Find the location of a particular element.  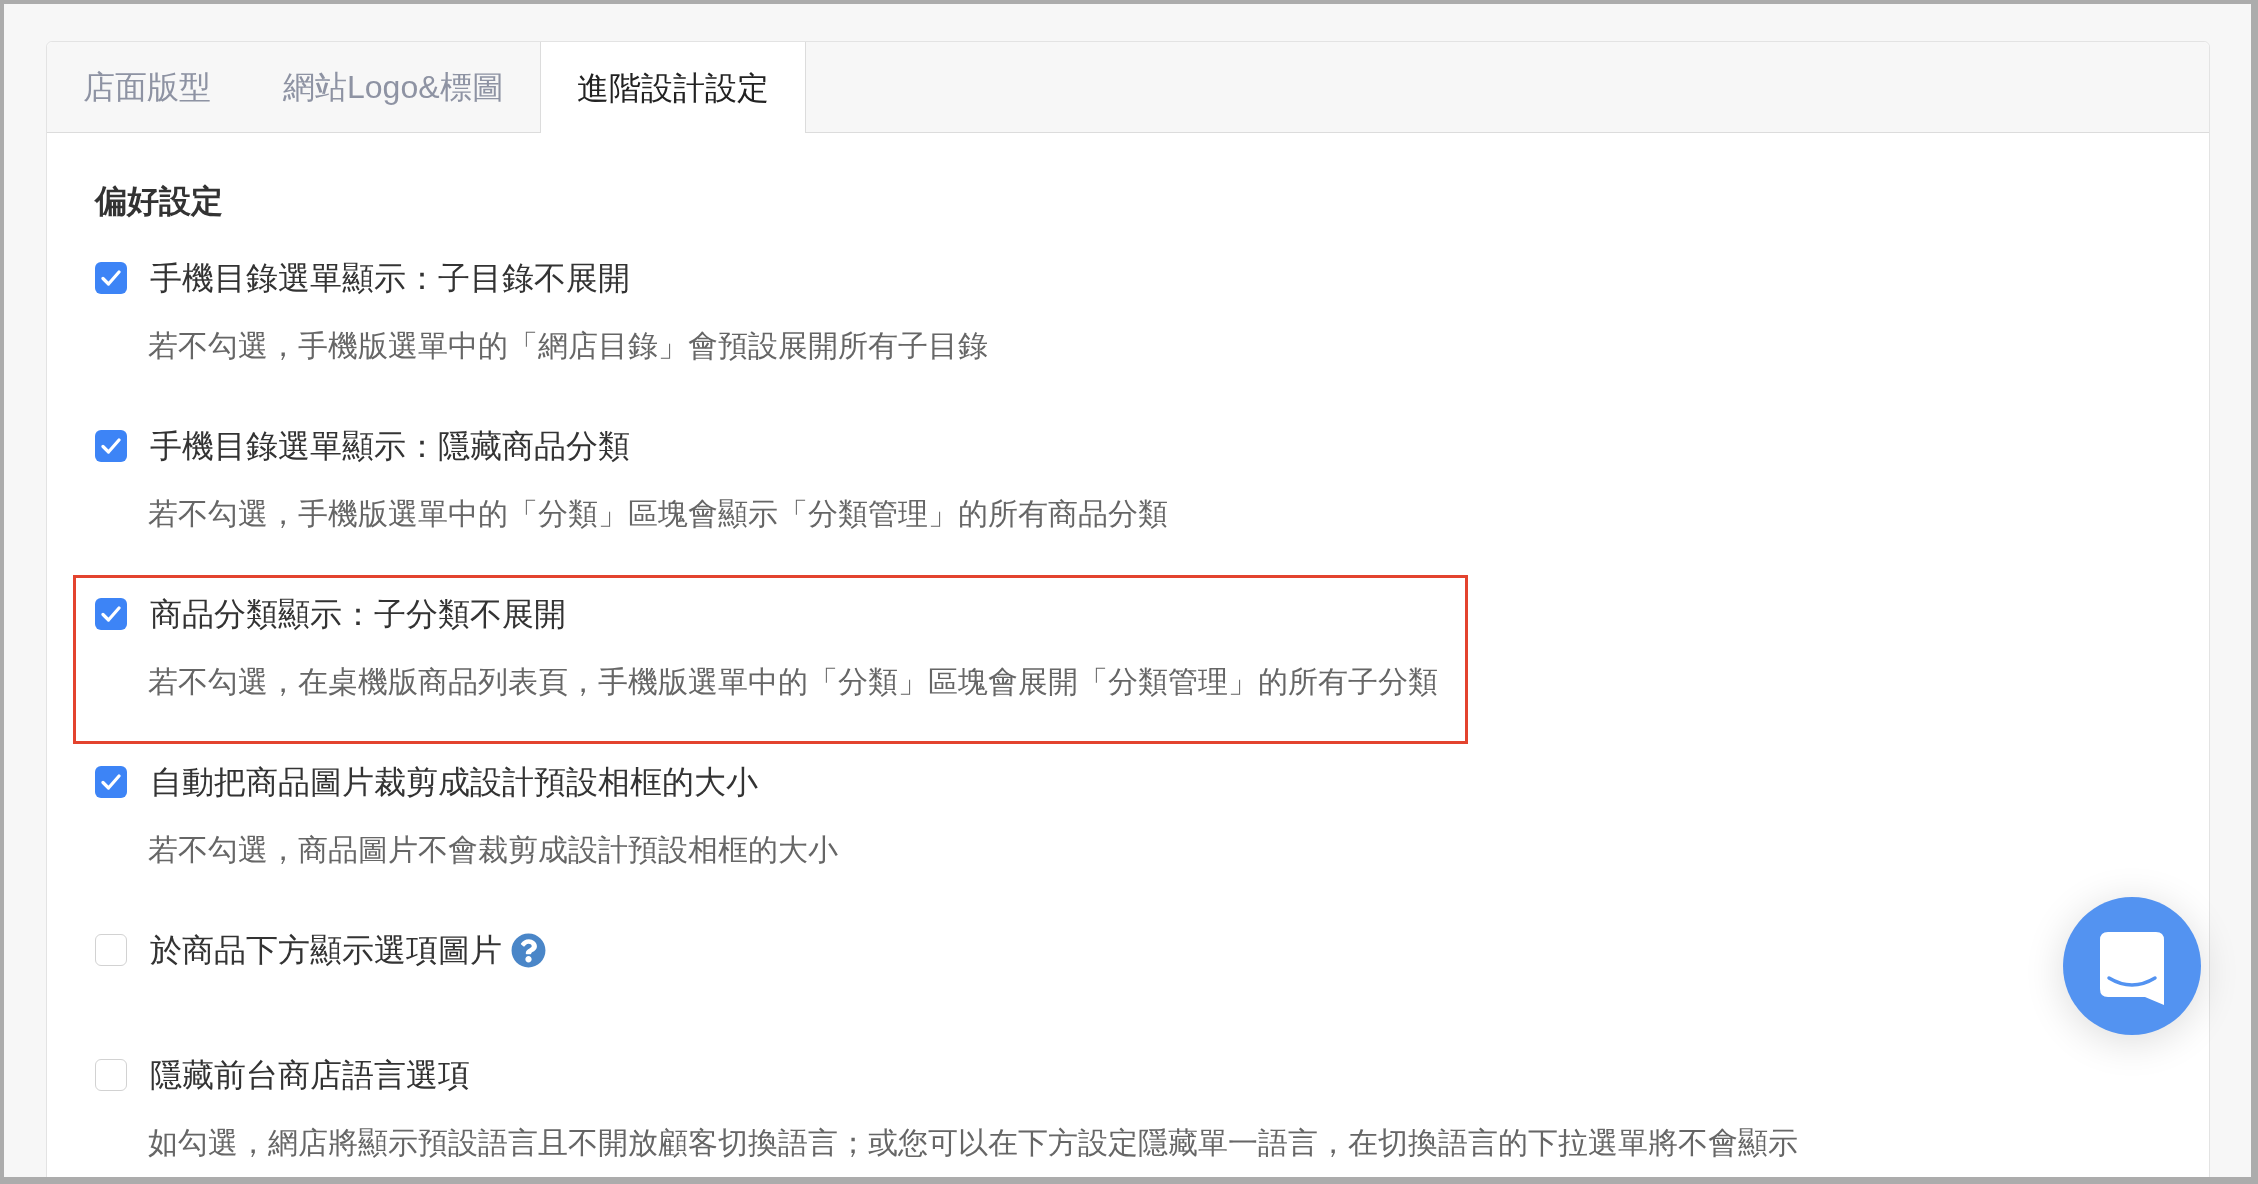

tab: 進階設計設定 is located at coordinates (672, 87).